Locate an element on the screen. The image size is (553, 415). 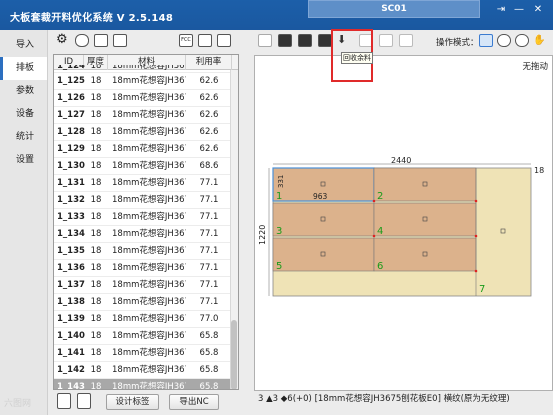
cell-id: 1_131 is located at coordinates (71, 183).